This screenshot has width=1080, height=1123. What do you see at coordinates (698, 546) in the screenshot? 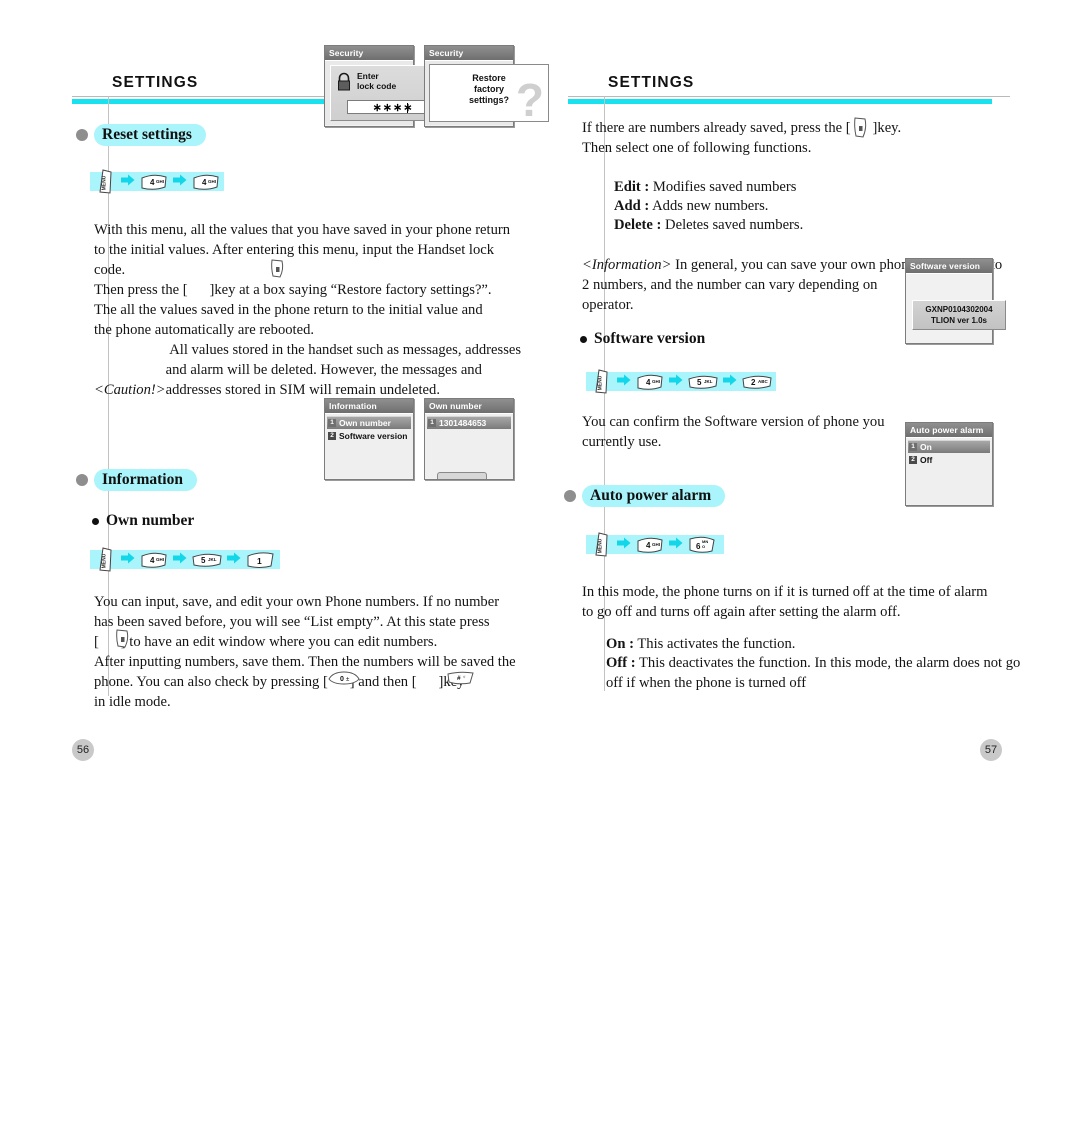
I see `svg-text: 6` at bounding box center [698, 546].